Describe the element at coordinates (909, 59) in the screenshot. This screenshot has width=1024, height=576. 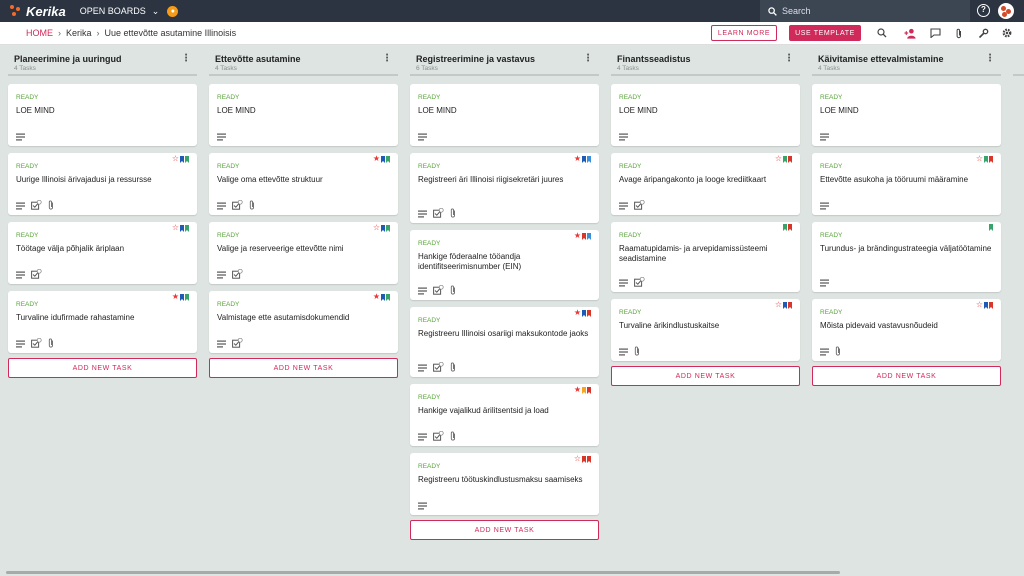
I see `column-title: Käivitamise ettevalmistamine` at that location.